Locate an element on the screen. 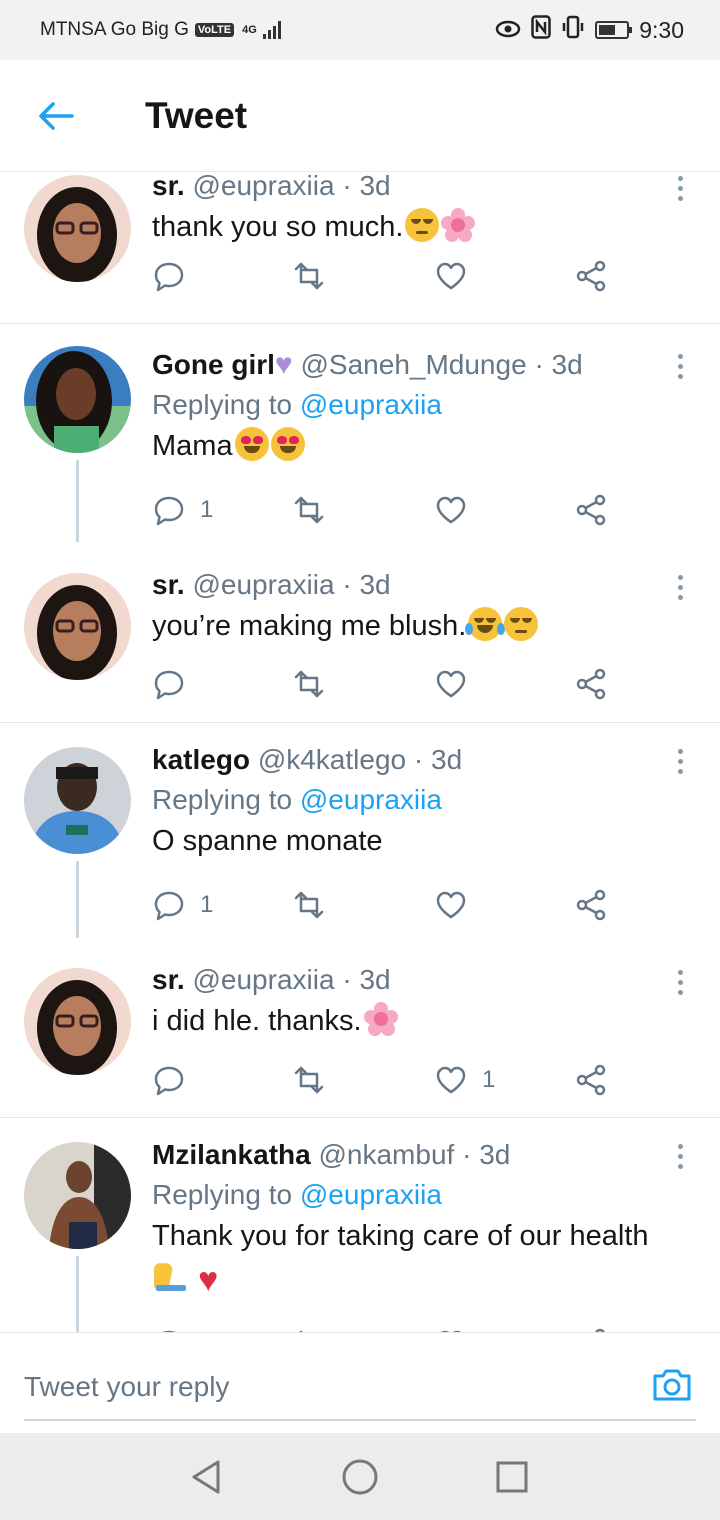  reply-composer is located at coordinates (360, 1382).